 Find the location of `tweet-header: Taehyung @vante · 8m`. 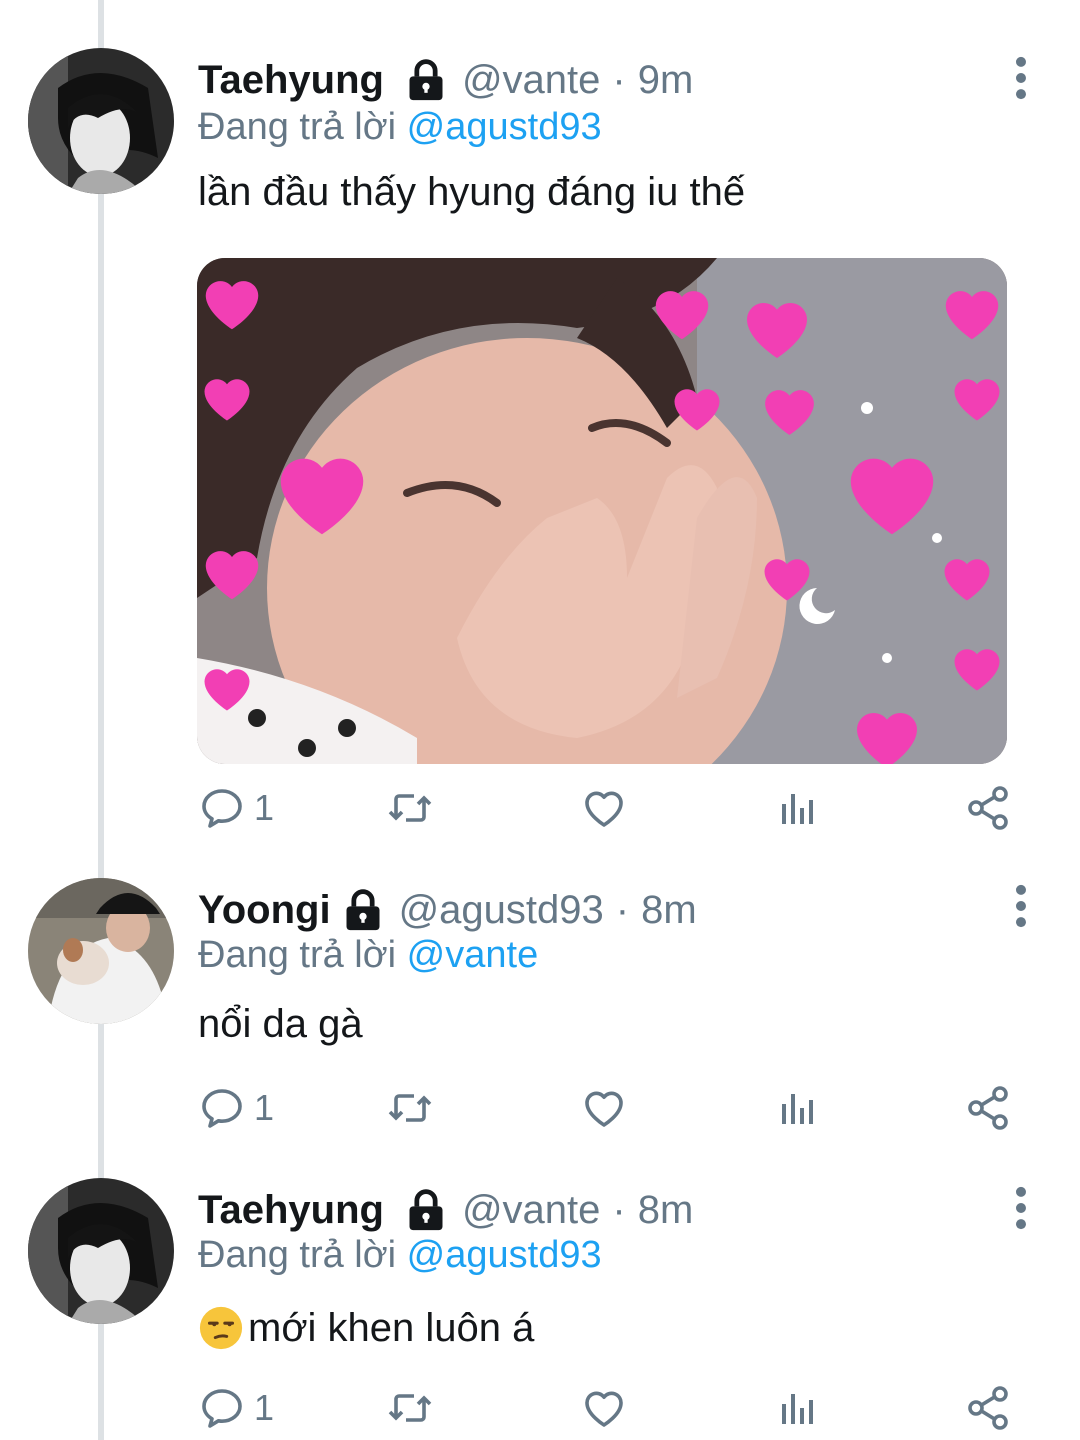

tweet-header: Taehyung @vante · 8m is located at coordinates (445, 1210).